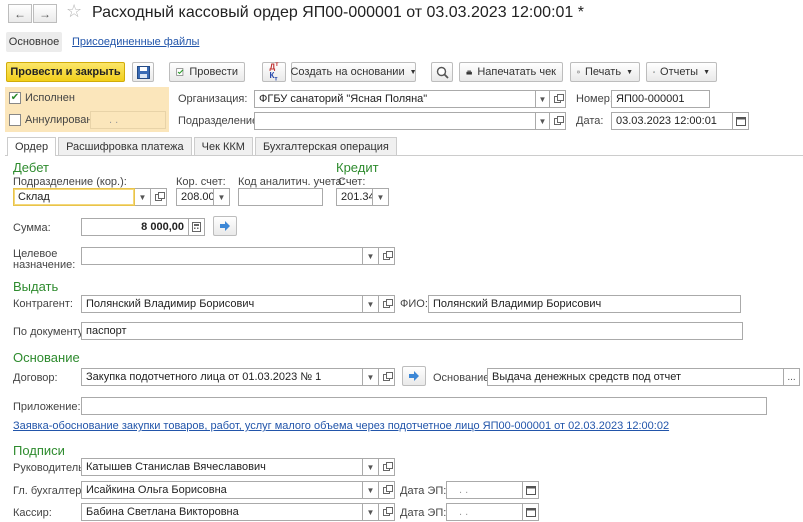 Image resolution: width=803 pixels, height=522 pixels. Describe the element at coordinates (672, 121) in the screenshot. I see `date-field: 03.03.2023 12:00:01` at that location.